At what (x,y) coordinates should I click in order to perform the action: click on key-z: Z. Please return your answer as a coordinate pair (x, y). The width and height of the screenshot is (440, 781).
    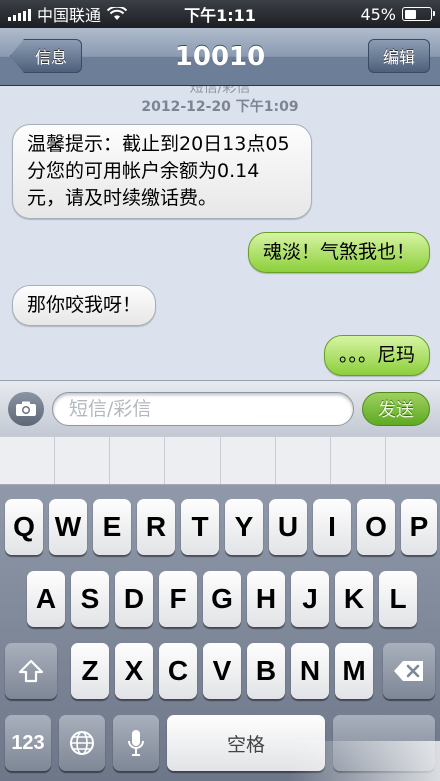
    Looking at the image, I should click on (90, 671).